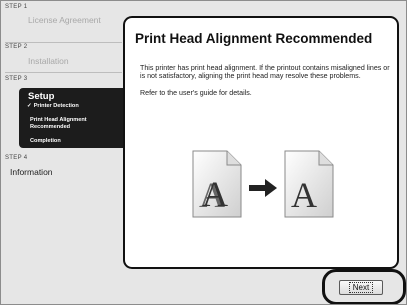 This screenshot has width=407, height=305. What do you see at coordinates (45, 141) in the screenshot?
I see `substep-completion: Completion` at bounding box center [45, 141].